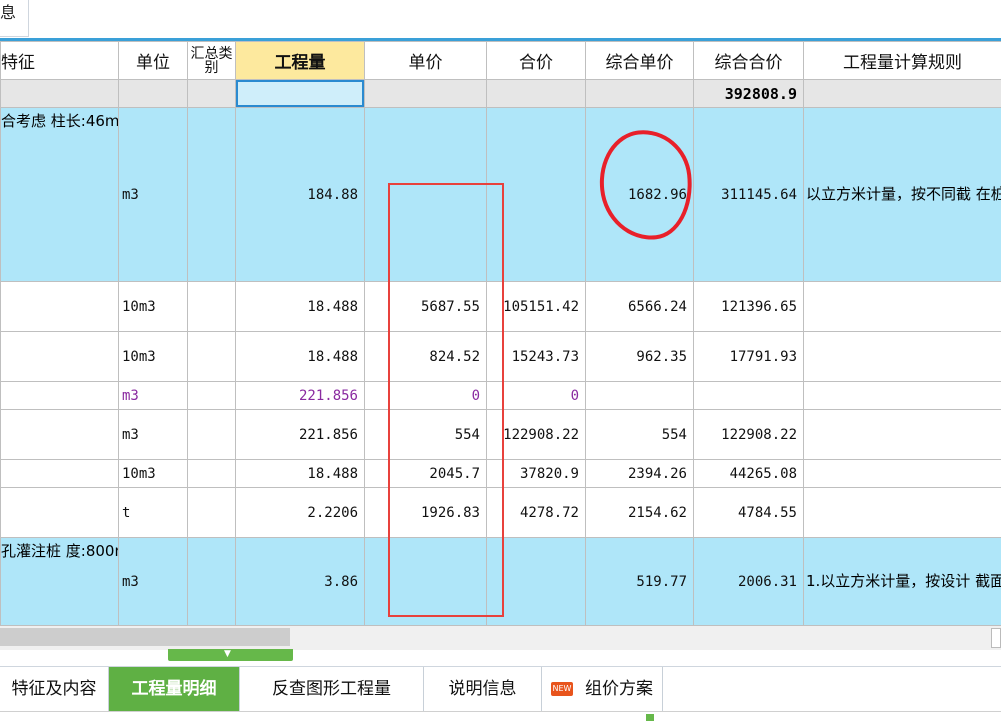  I want to click on quantity-cell: 2.2206, so click(300, 513).